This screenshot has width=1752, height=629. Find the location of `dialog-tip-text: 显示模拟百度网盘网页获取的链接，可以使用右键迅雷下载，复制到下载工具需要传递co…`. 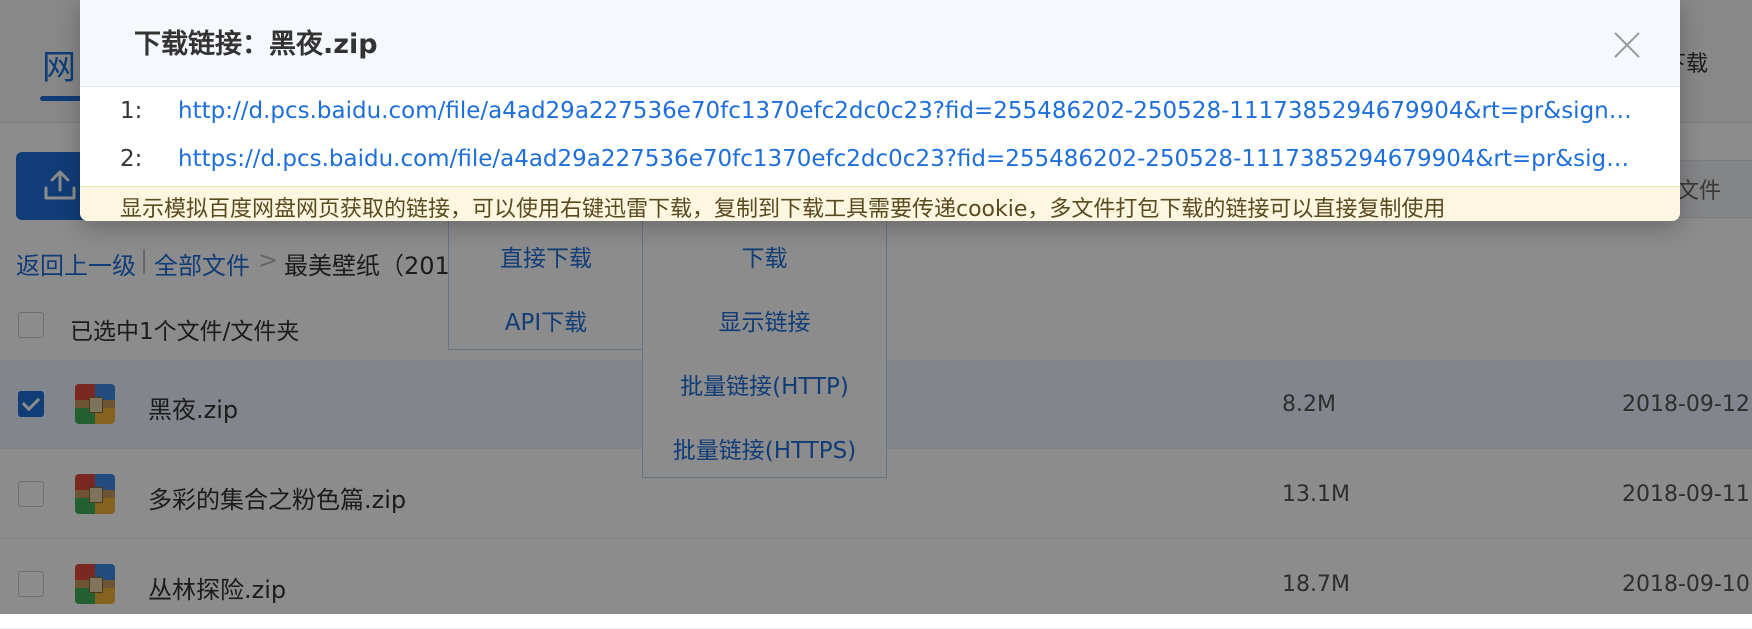

dialog-tip-text: 显示模拟百度网盘网页获取的链接，可以使用右键迅雷下载，复制到下载工具需要传递co… is located at coordinates (783, 209).